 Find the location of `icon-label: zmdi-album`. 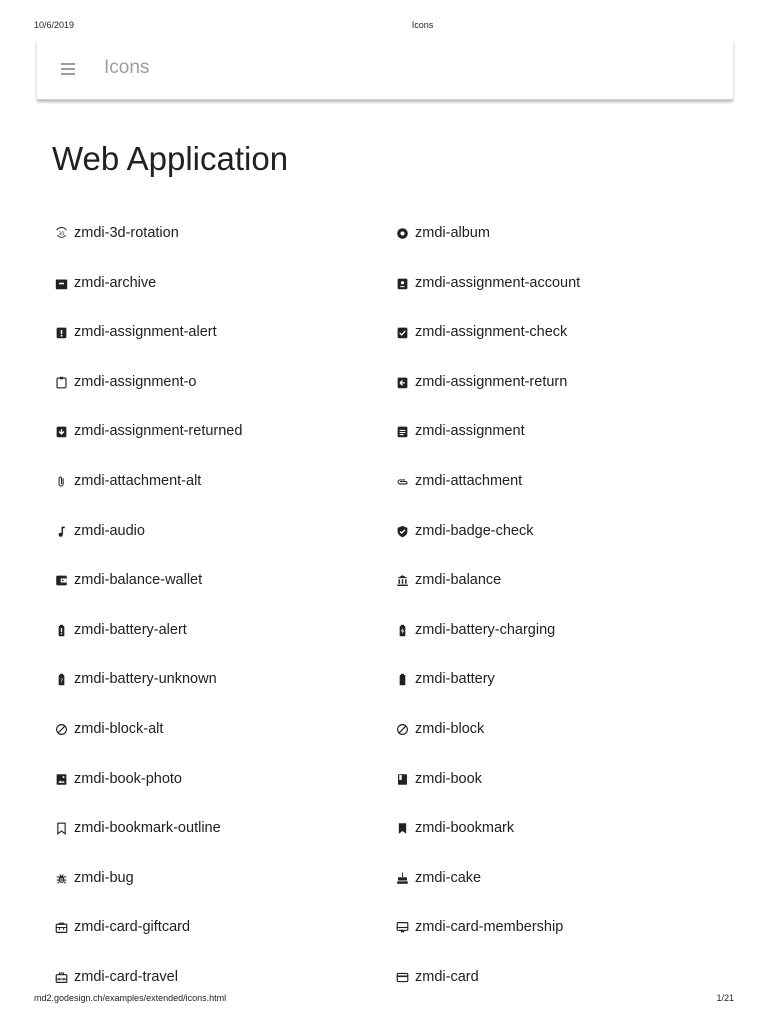

icon-label: zmdi-album is located at coordinates (452, 233).